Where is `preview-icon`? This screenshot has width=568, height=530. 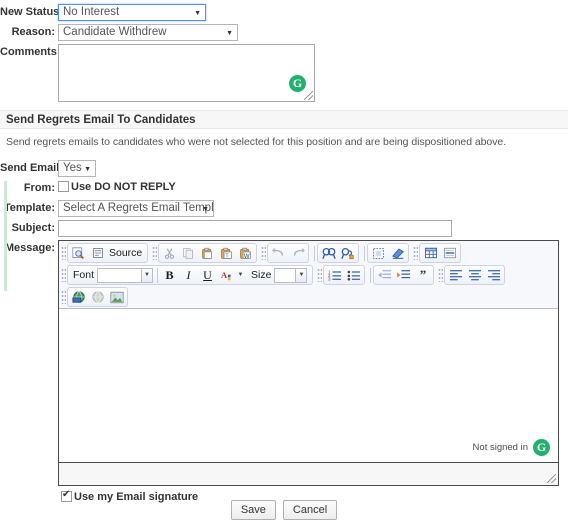 preview-icon is located at coordinates (78, 253).